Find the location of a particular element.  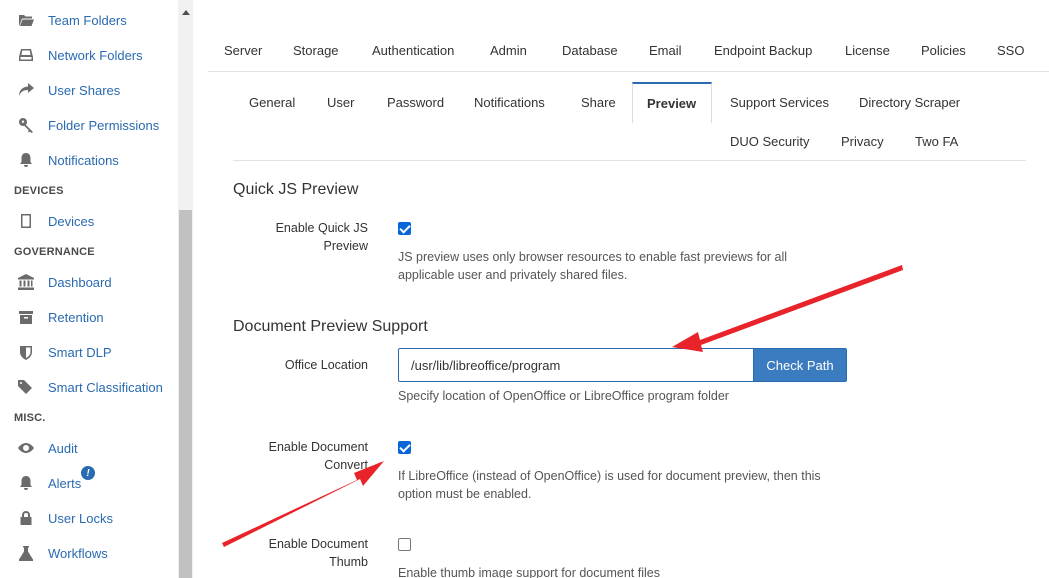

sidebar-item-label: Team Folders is located at coordinates (87, 20).